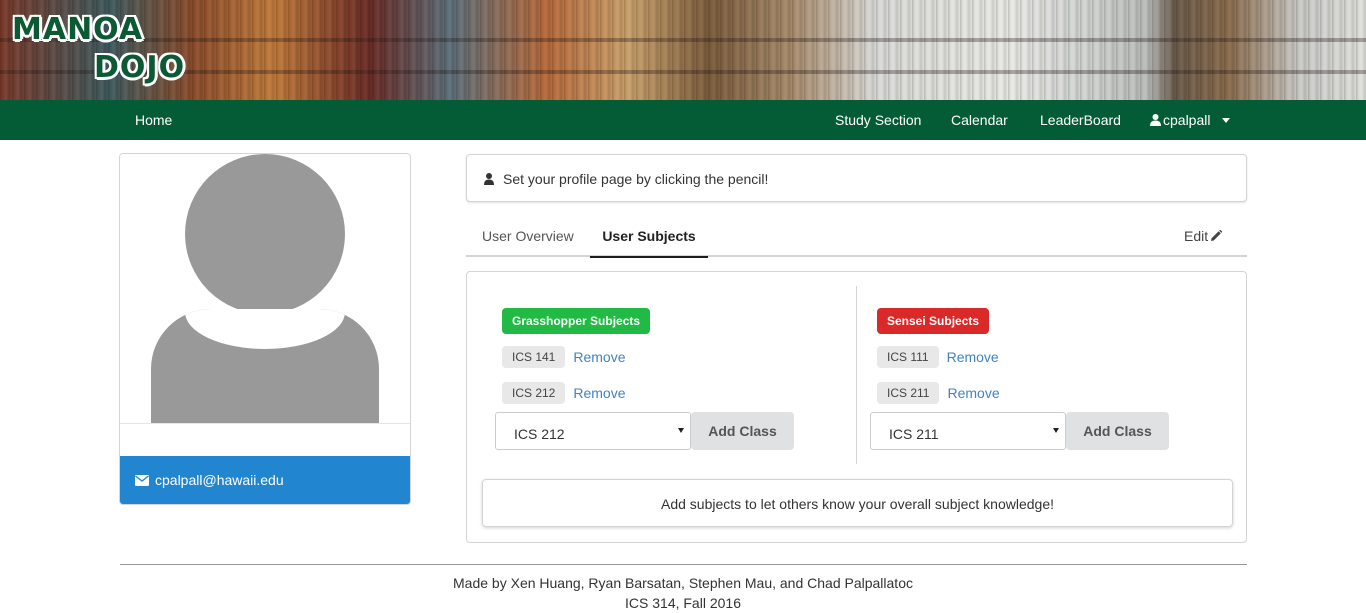 Image resolution: width=1366 pixels, height=613 pixels. What do you see at coordinates (265, 439) in the screenshot?
I see `profile-card-spacer` at bounding box center [265, 439].